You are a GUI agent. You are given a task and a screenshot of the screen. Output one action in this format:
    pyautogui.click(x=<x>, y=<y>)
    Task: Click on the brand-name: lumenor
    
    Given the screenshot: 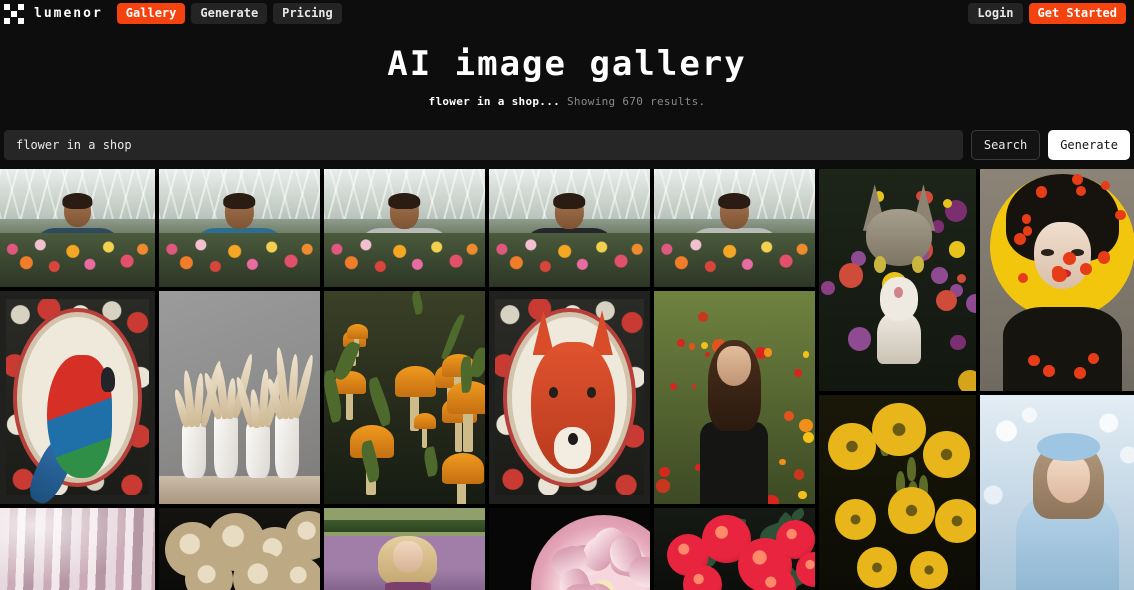 What is the action you would take?
    pyautogui.click(x=68, y=13)
    